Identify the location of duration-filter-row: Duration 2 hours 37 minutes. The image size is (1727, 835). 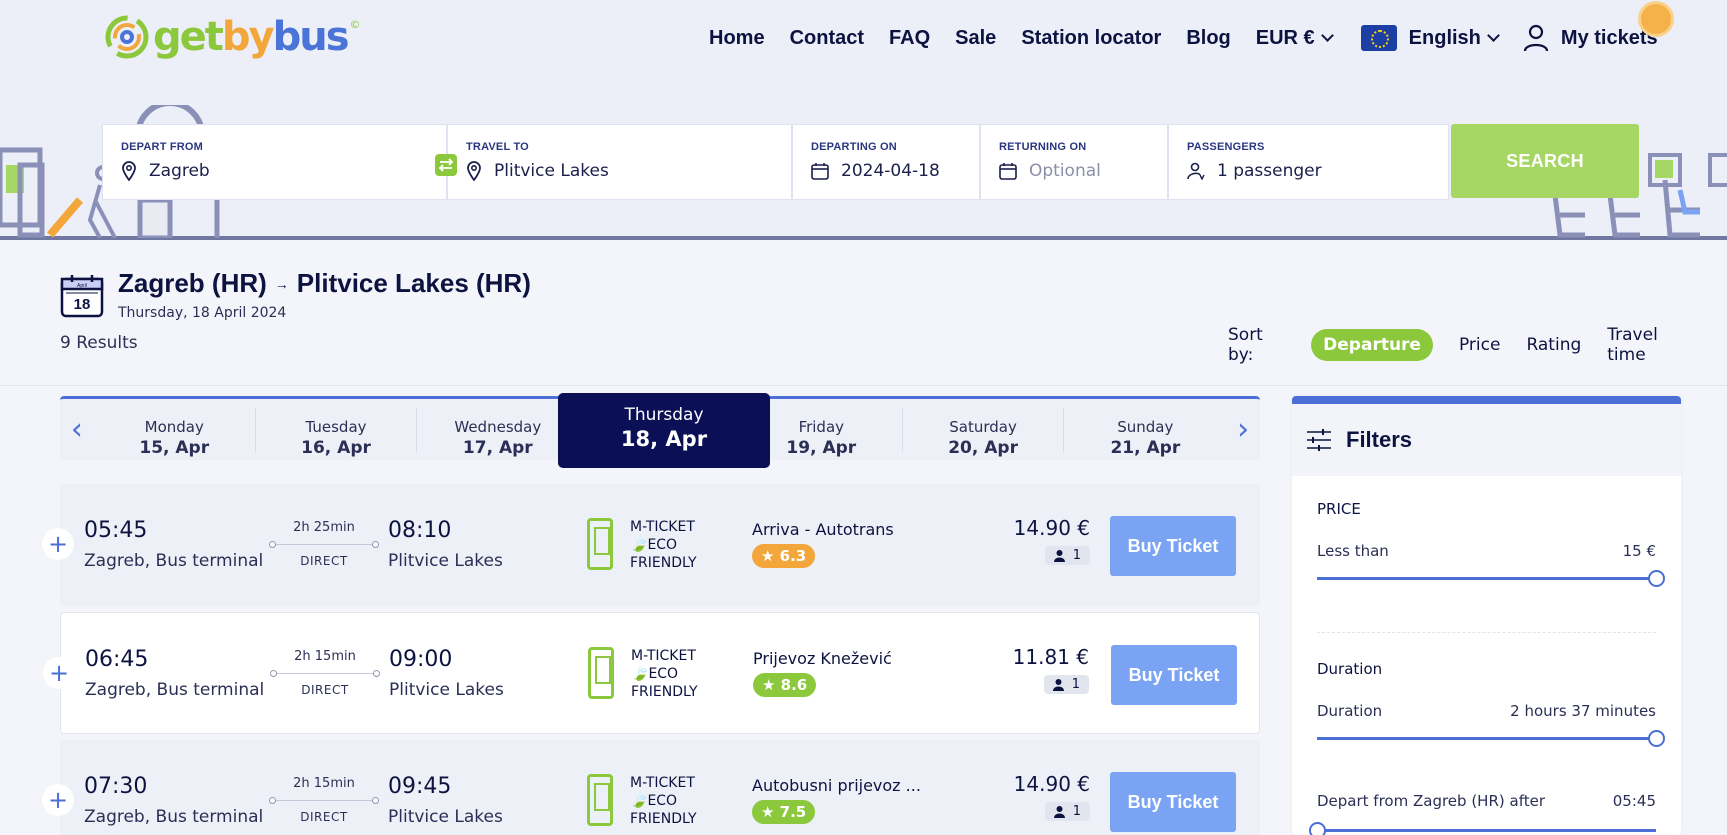
(1486, 711).